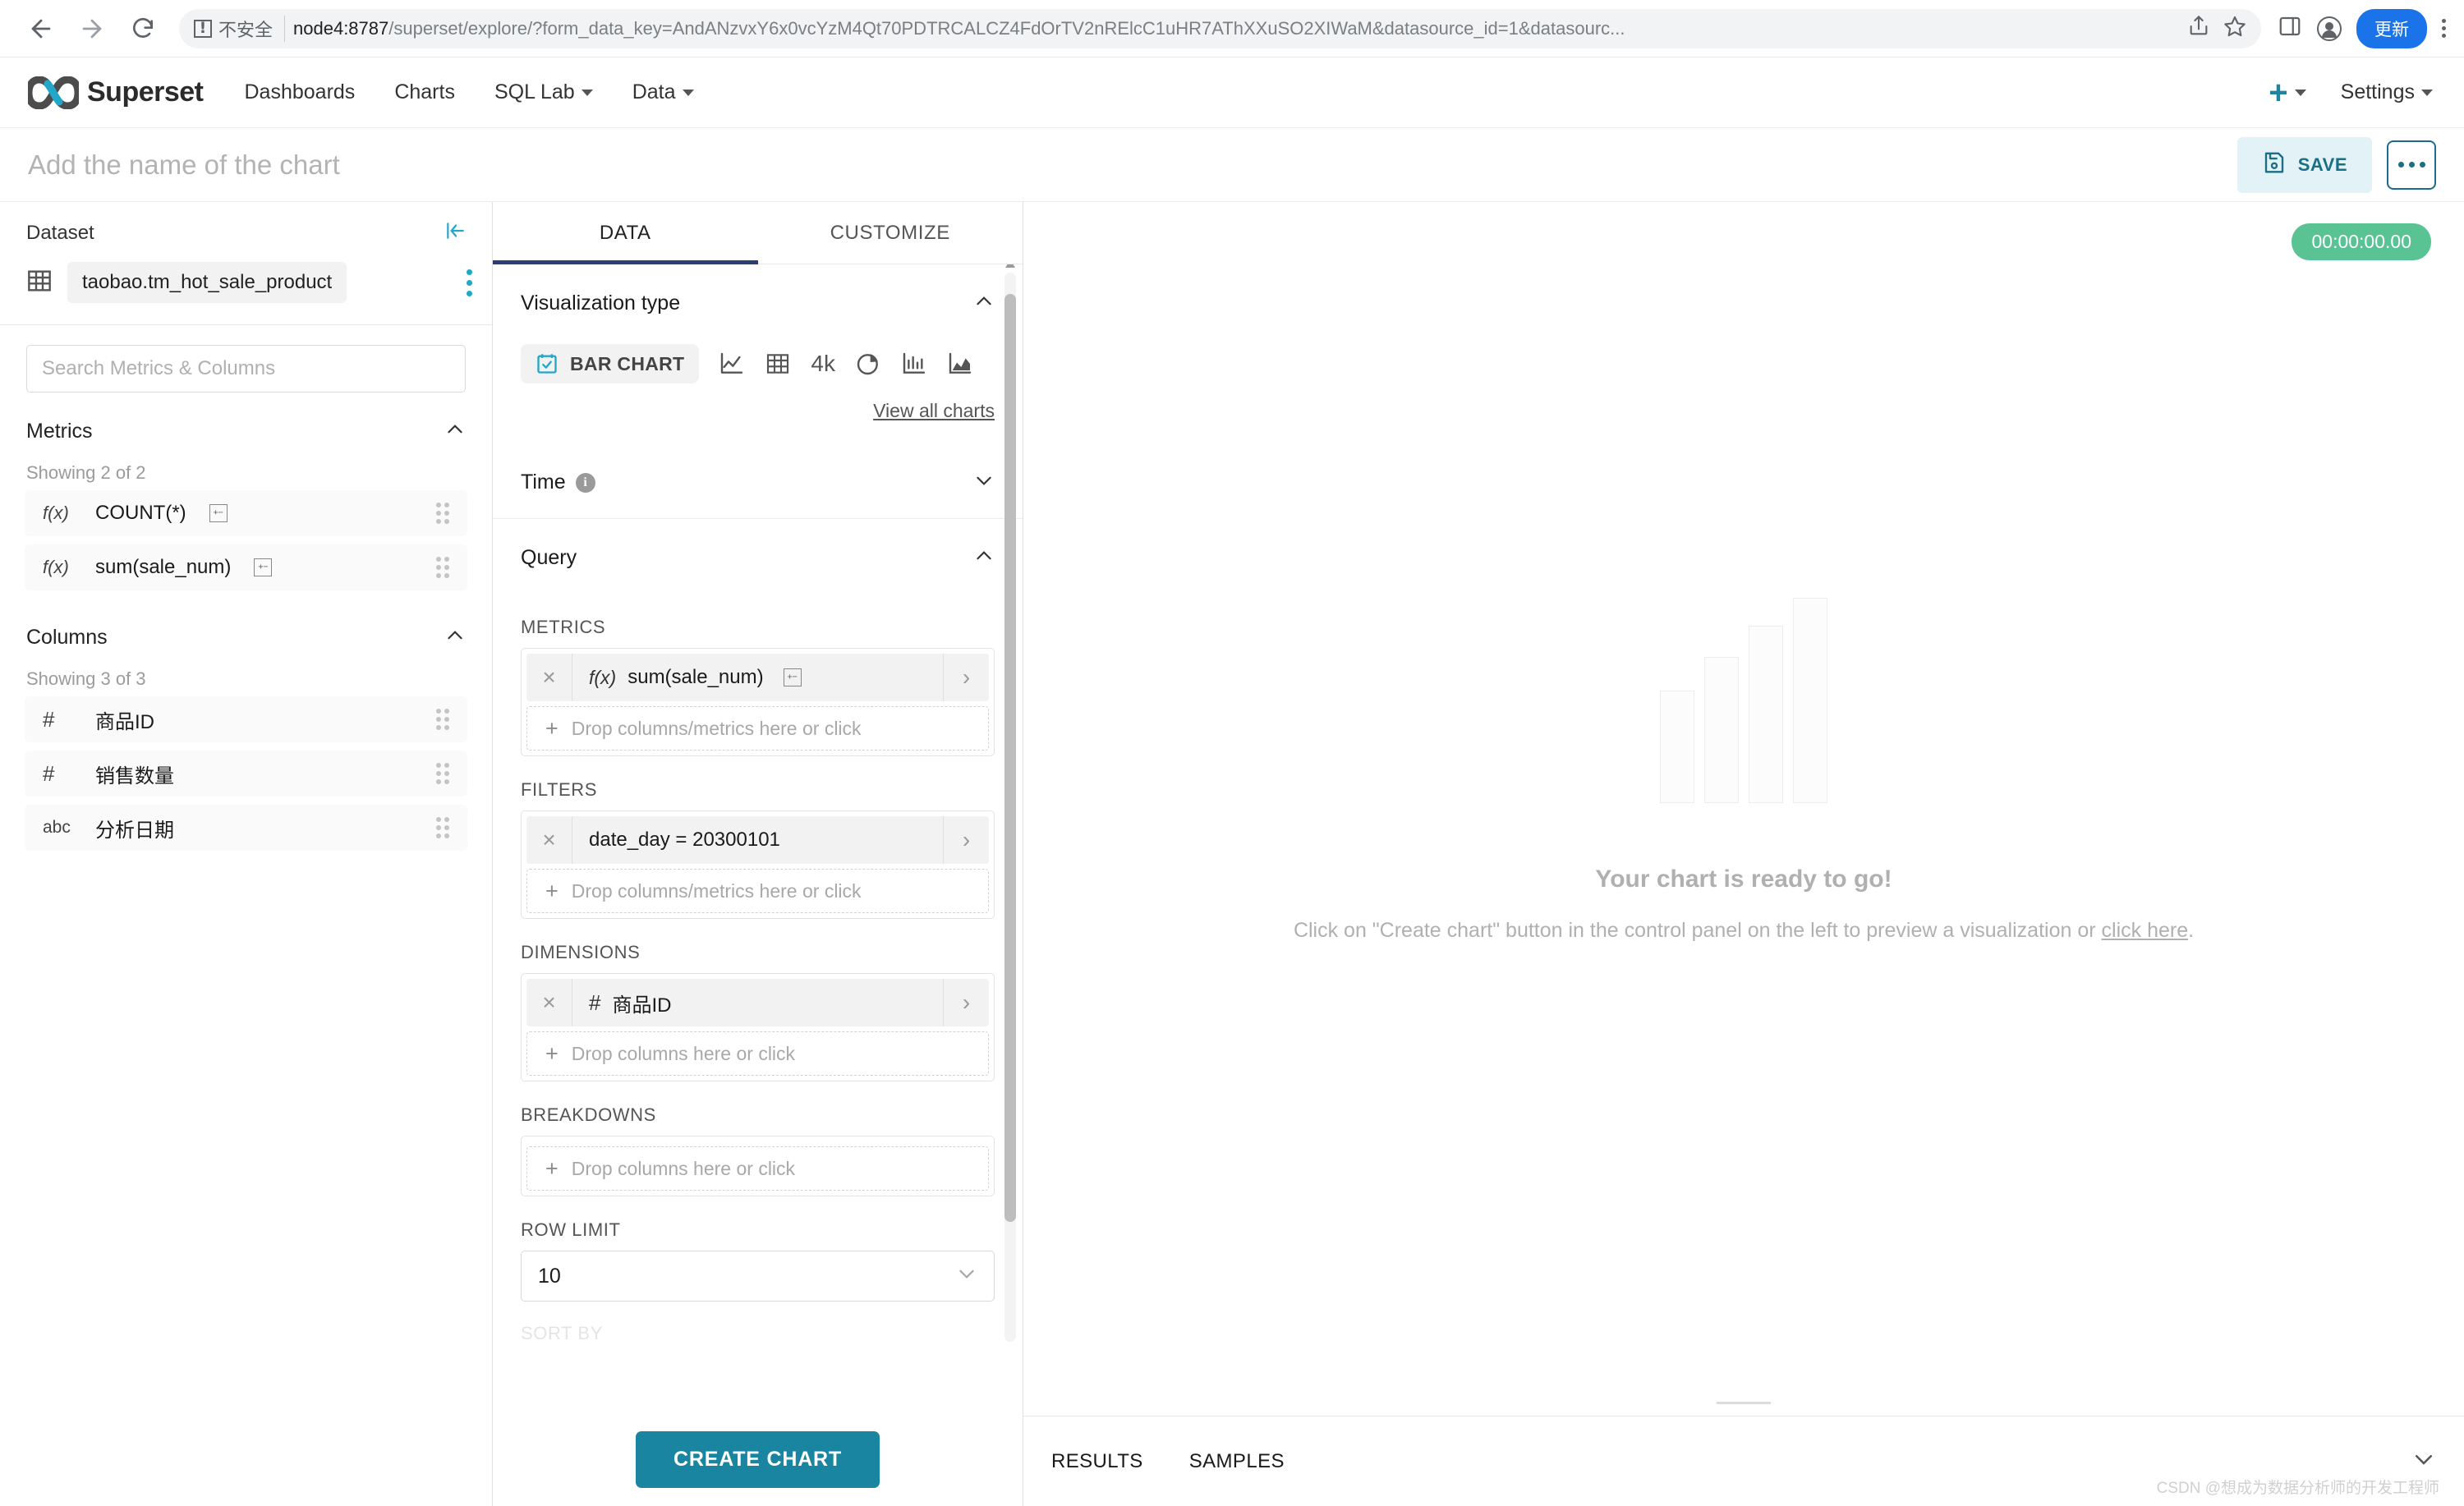 The height and width of the screenshot is (1506, 2464). I want to click on placeholder-bar-chart, so click(1743, 700).